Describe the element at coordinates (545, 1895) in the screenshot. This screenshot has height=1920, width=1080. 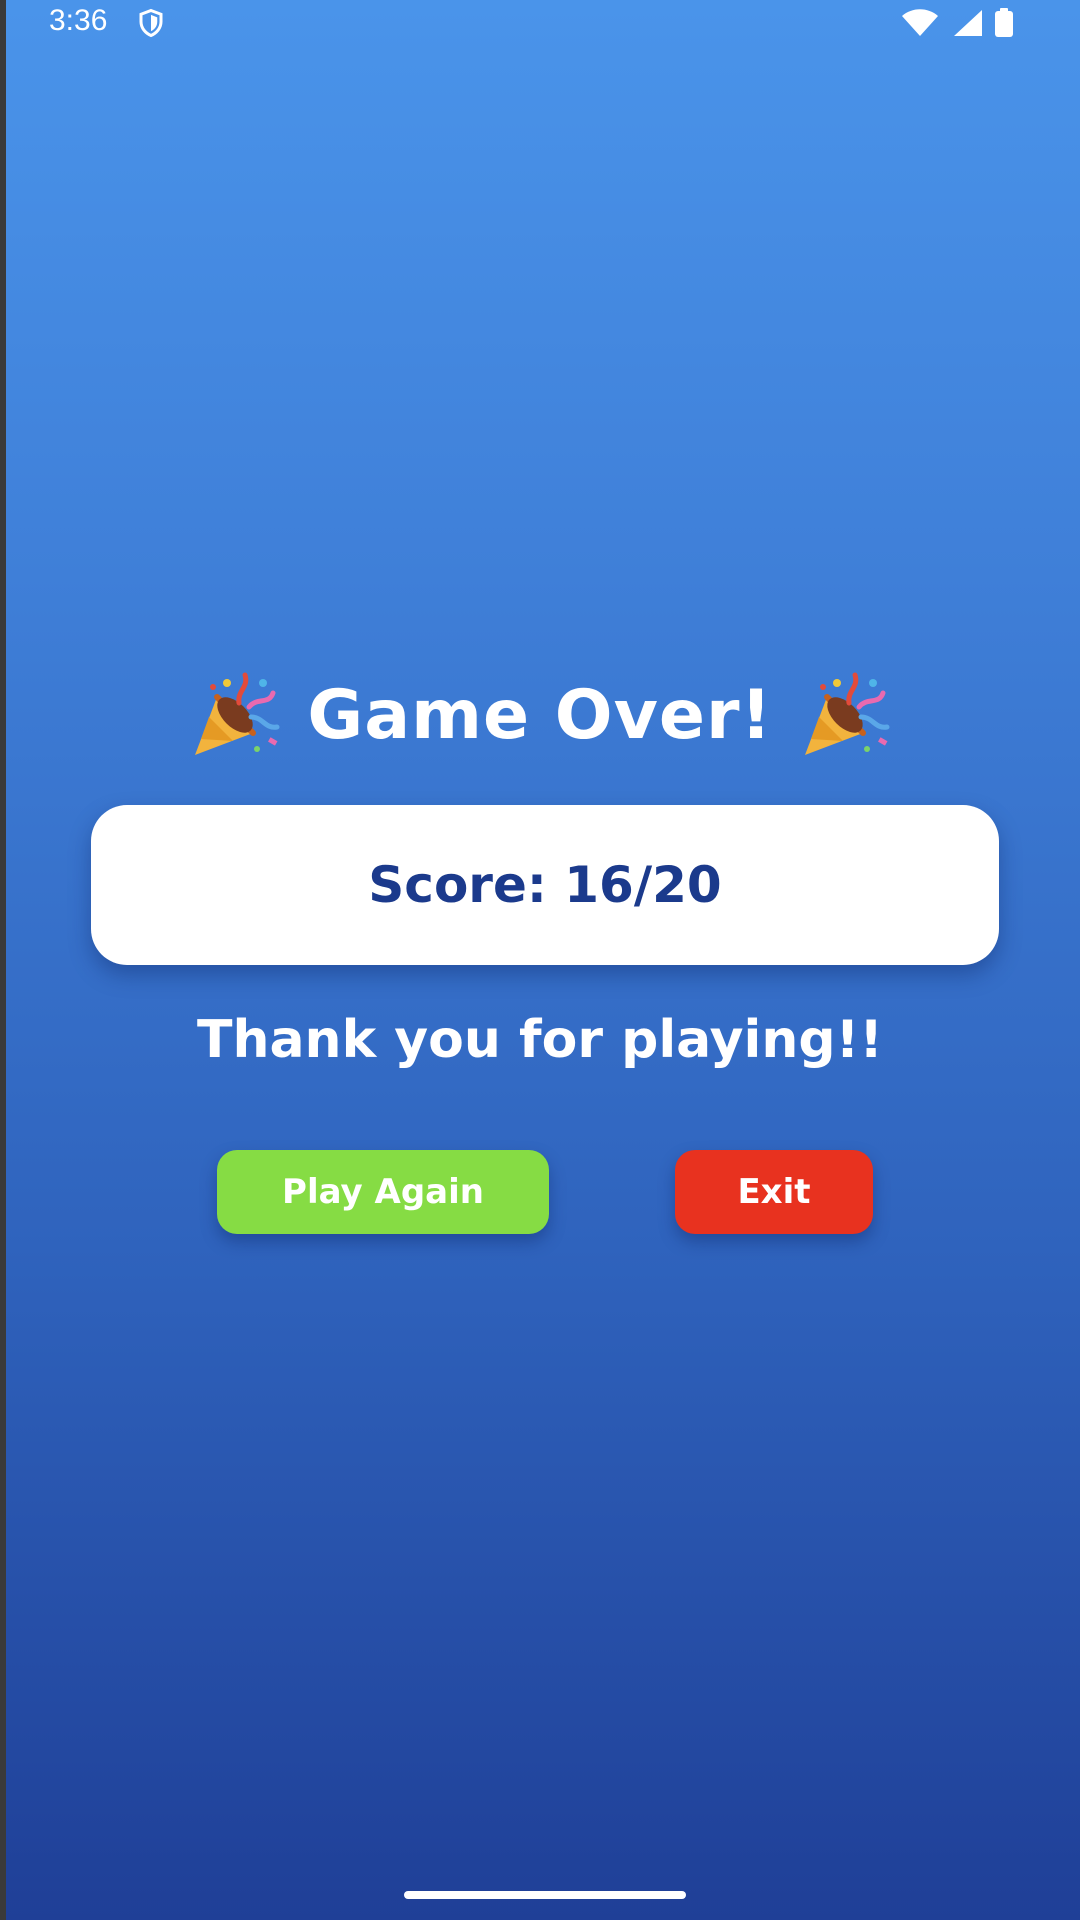
I see `home-indicator` at that location.